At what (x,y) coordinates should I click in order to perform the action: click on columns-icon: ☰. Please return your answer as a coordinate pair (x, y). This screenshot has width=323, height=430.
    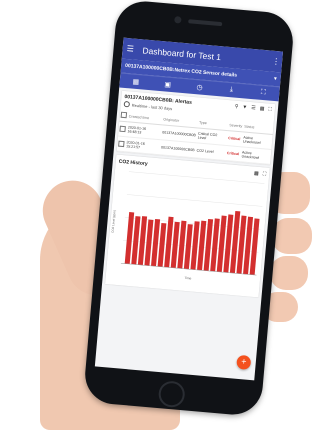
    Looking at the image, I should click on (253, 108).